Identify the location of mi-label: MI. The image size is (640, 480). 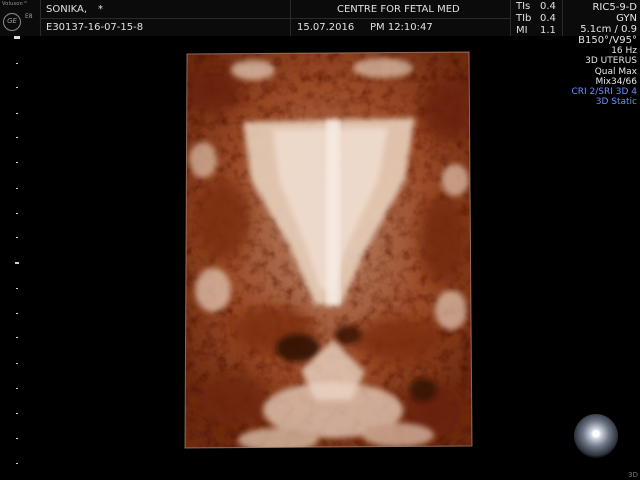
(522, 30).